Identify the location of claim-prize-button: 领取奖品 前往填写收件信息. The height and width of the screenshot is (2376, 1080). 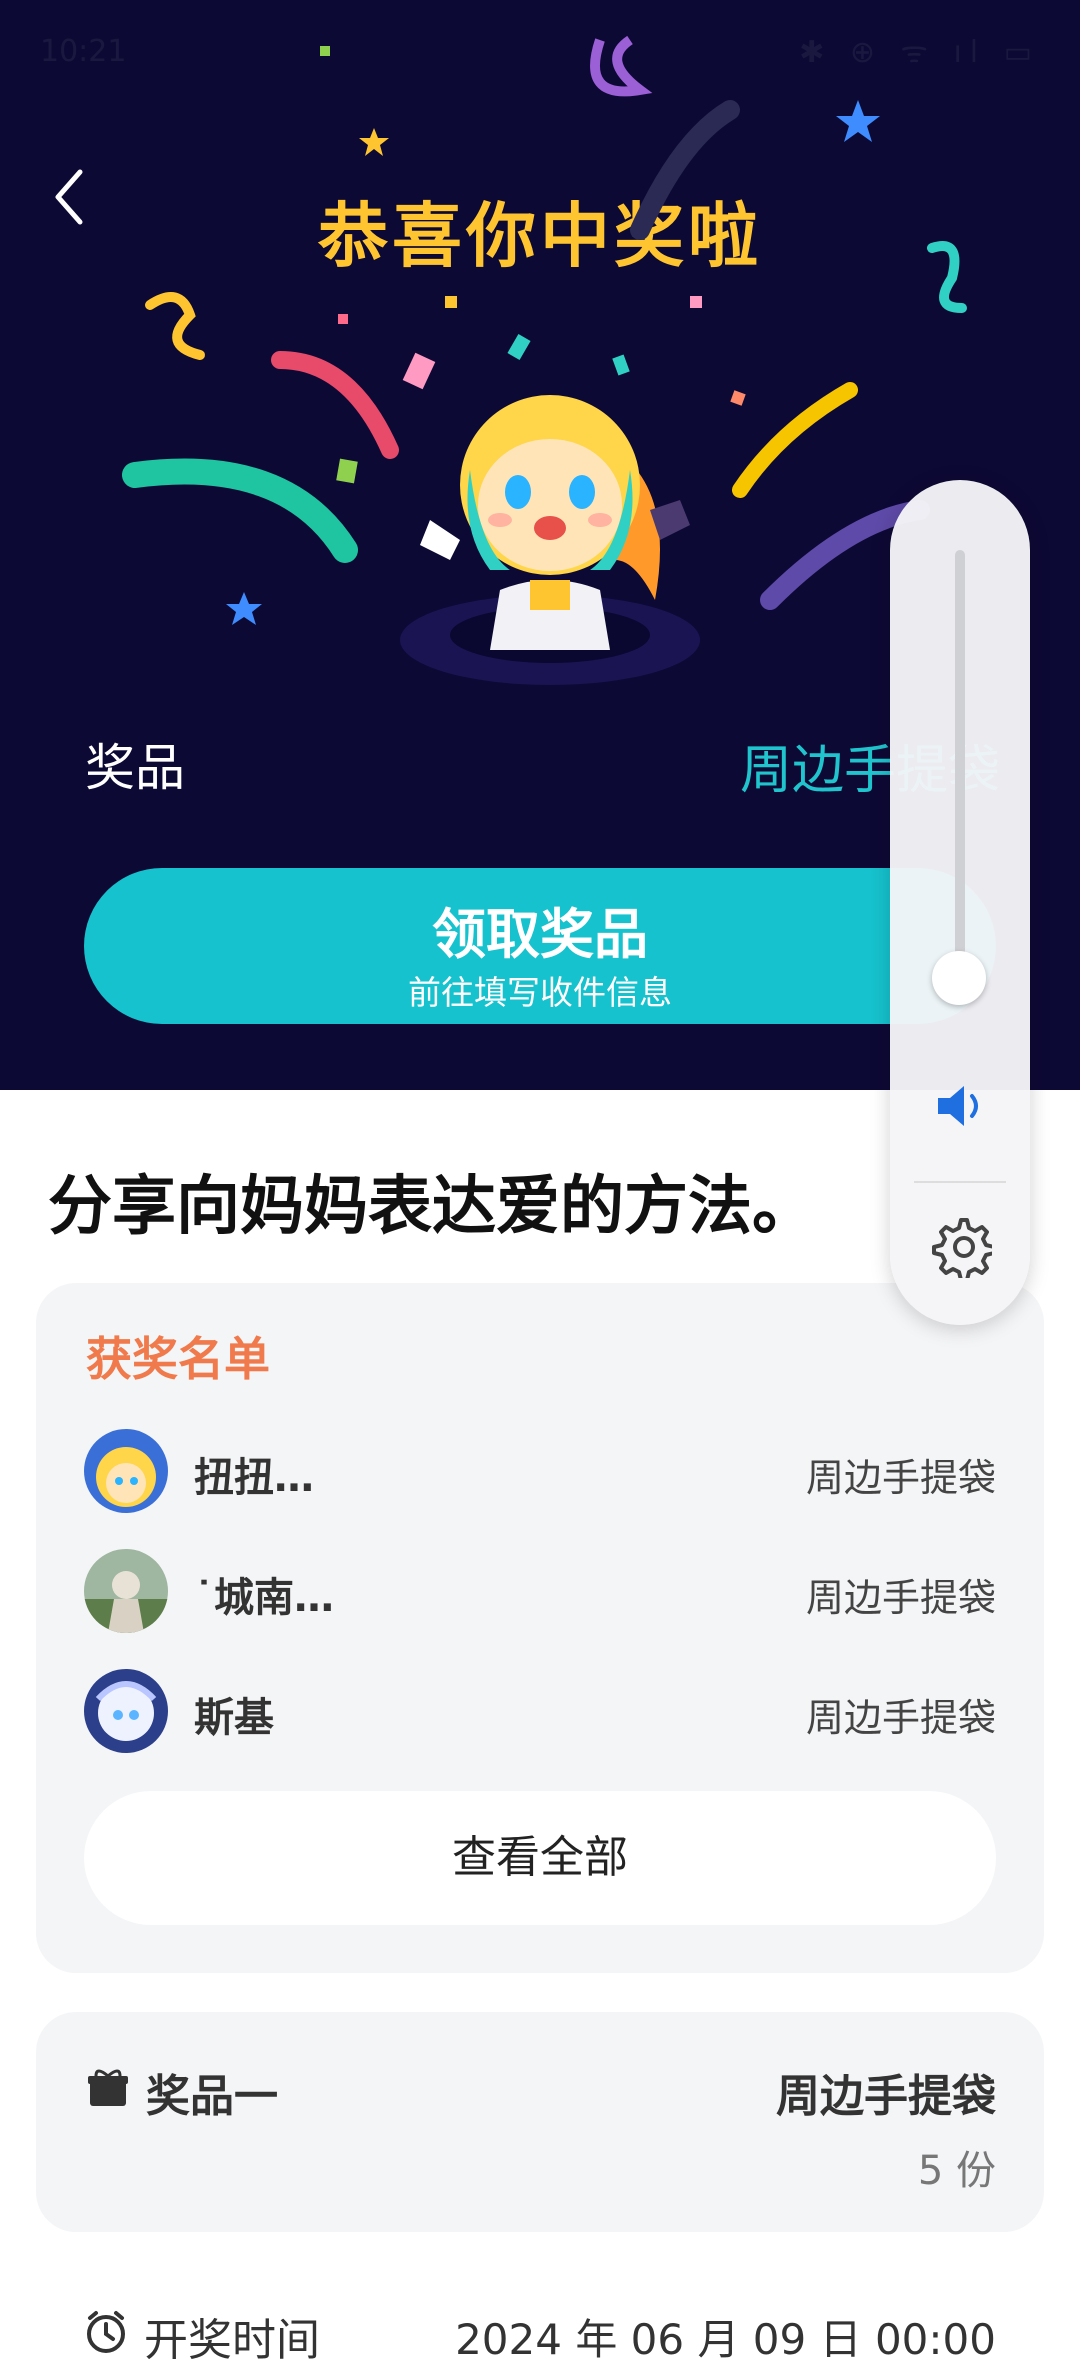
(540, 946).